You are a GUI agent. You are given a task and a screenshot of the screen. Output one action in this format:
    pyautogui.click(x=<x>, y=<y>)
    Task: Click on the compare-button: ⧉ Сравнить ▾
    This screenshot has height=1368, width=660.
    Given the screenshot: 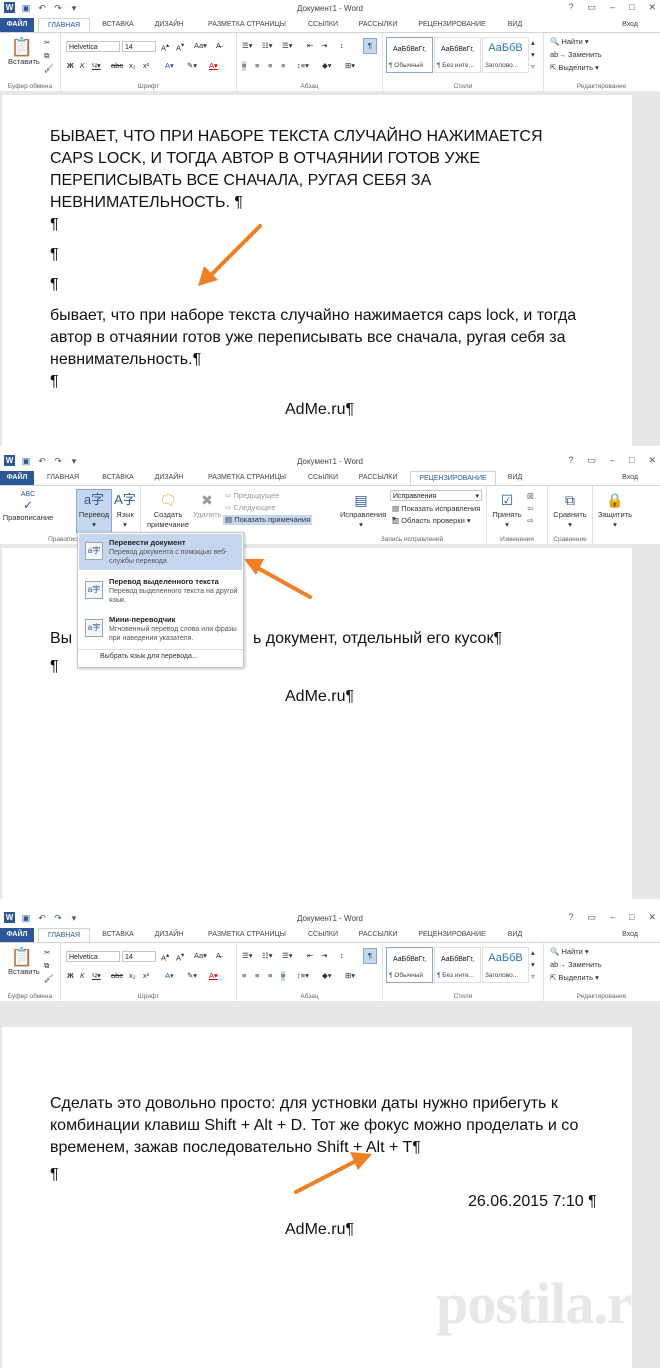 What is the action you would take?
    pyautogui.click(x=570, y=510)
    